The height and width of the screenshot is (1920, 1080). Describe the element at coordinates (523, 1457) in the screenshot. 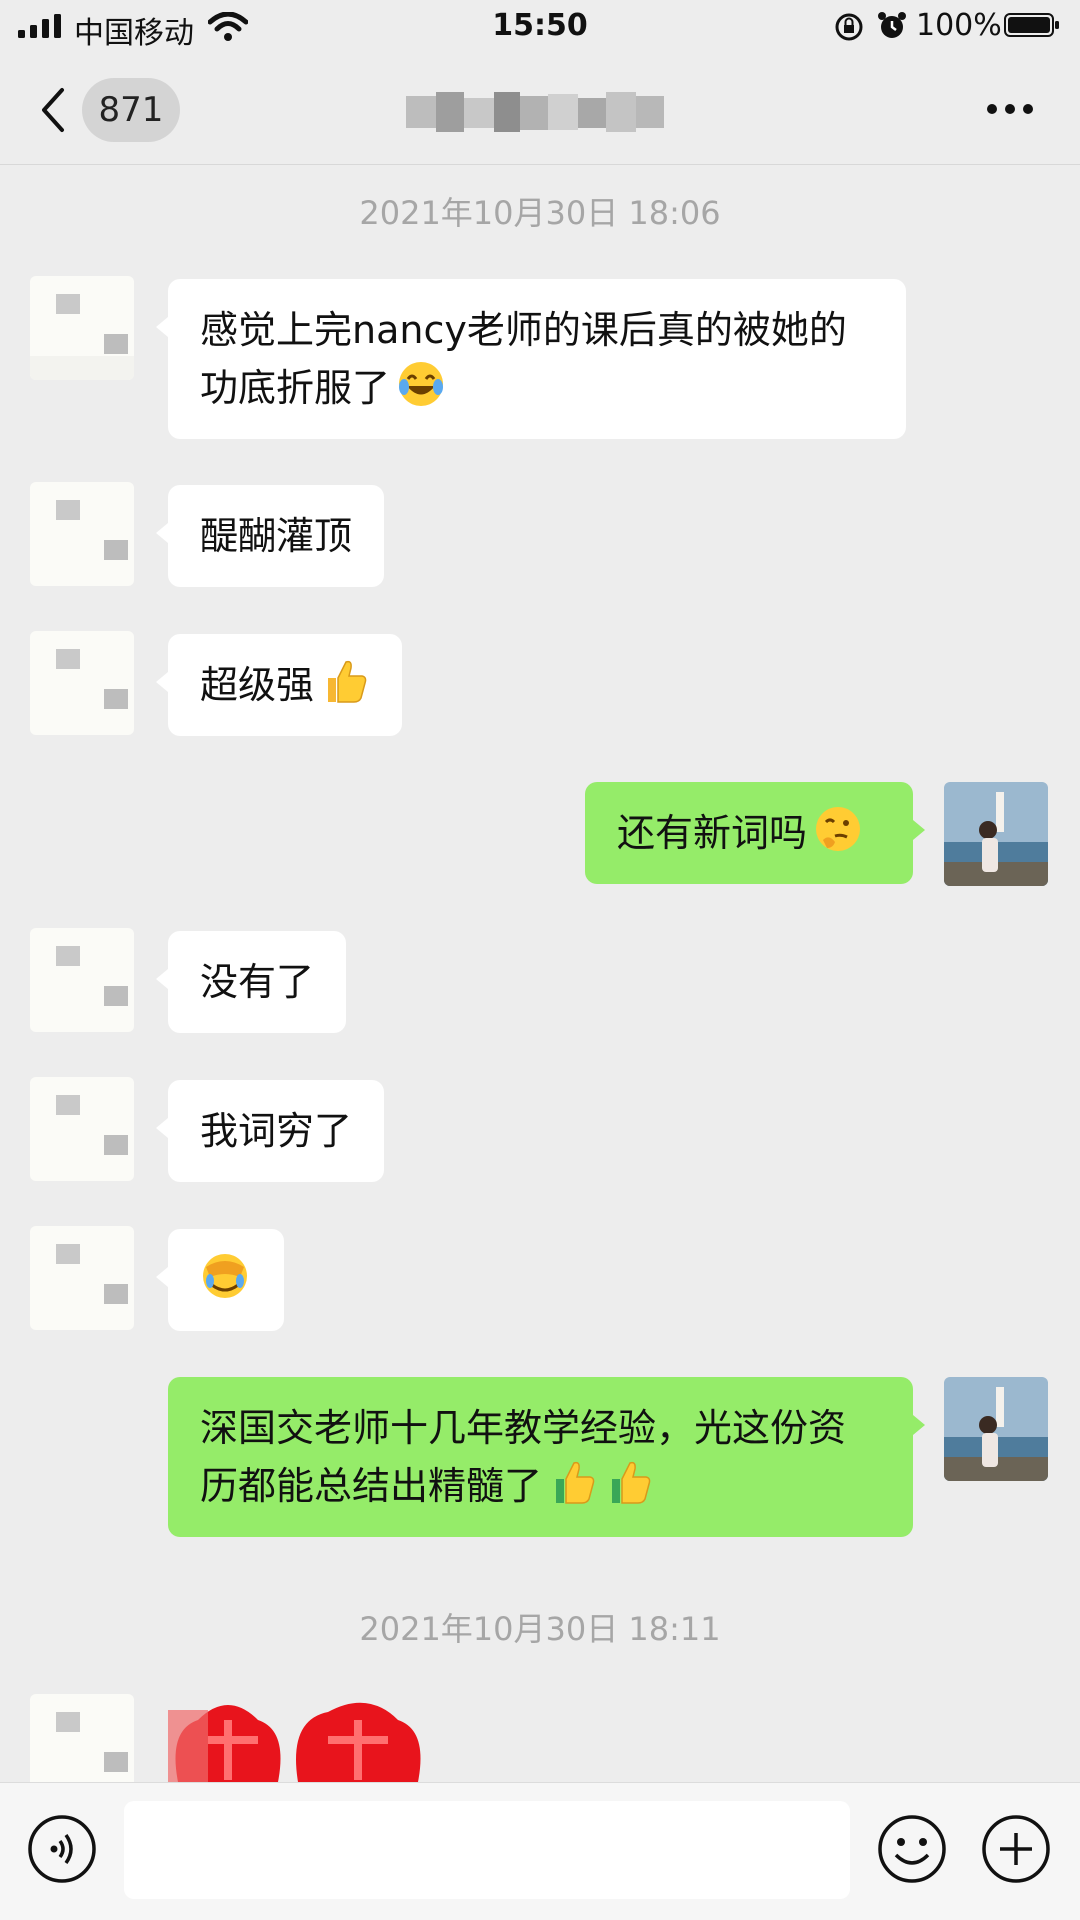

I see `message-text: 深国交老师十几年教学经验，光这份资历都能总结出精髓了` at that location.